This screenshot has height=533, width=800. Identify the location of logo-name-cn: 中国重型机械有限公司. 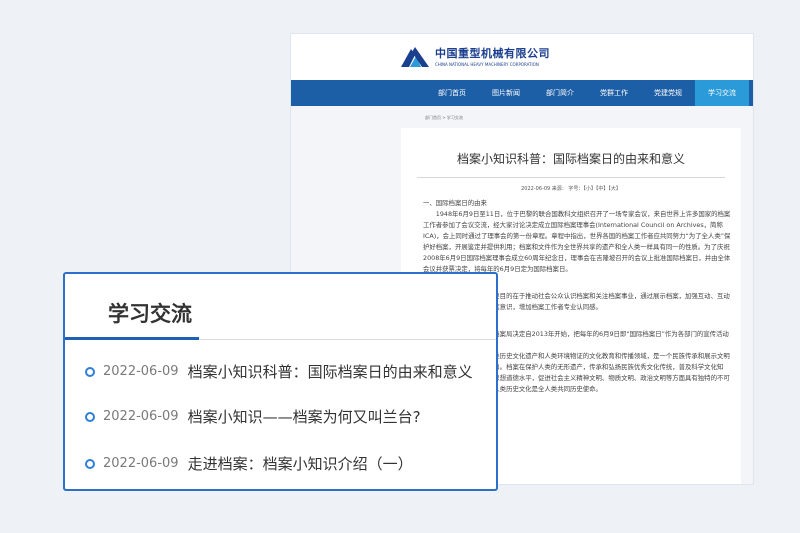
(492, 53).